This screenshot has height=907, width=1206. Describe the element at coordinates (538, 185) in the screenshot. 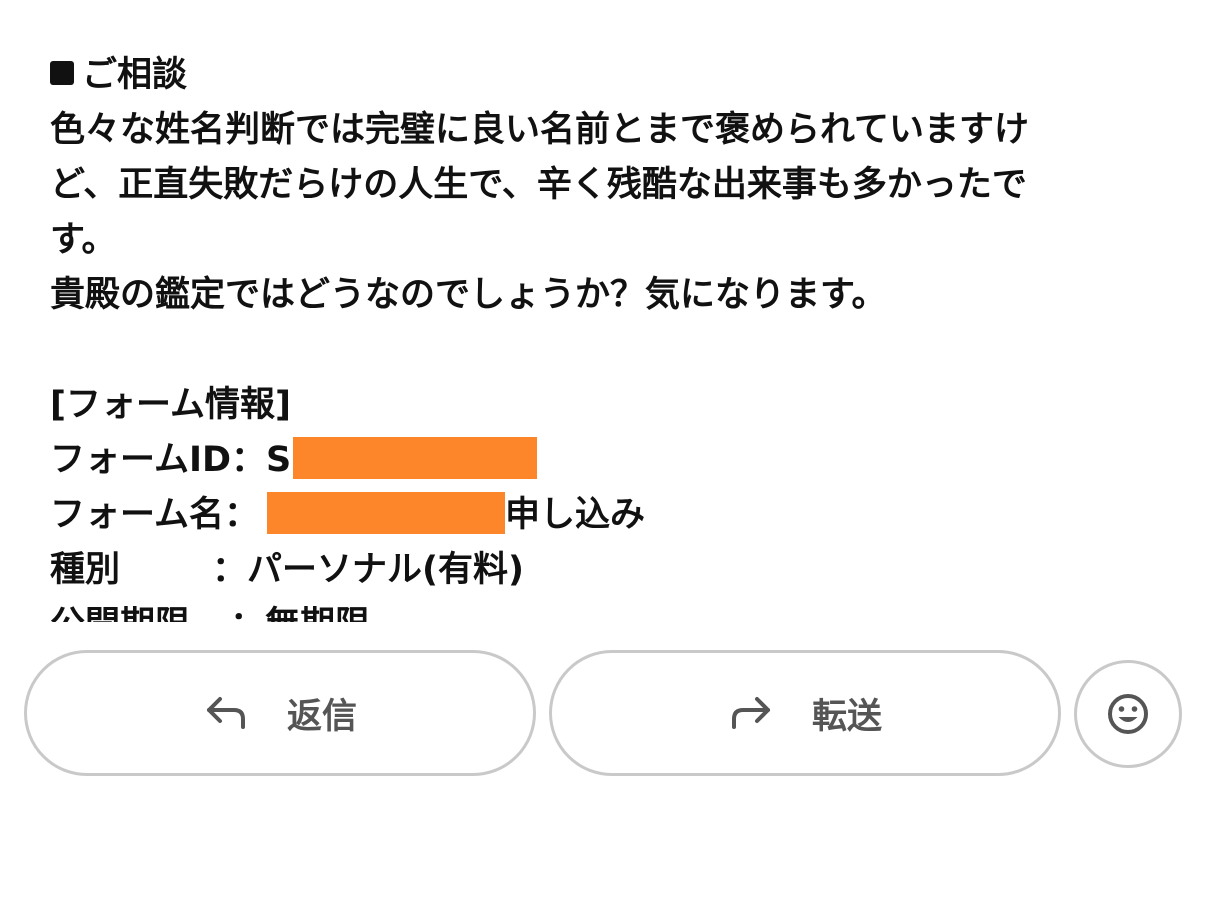

I see `message-line-2: ど、正直失敗だらけの人生で、辛く残酷な出来事も多かったで` at that location.